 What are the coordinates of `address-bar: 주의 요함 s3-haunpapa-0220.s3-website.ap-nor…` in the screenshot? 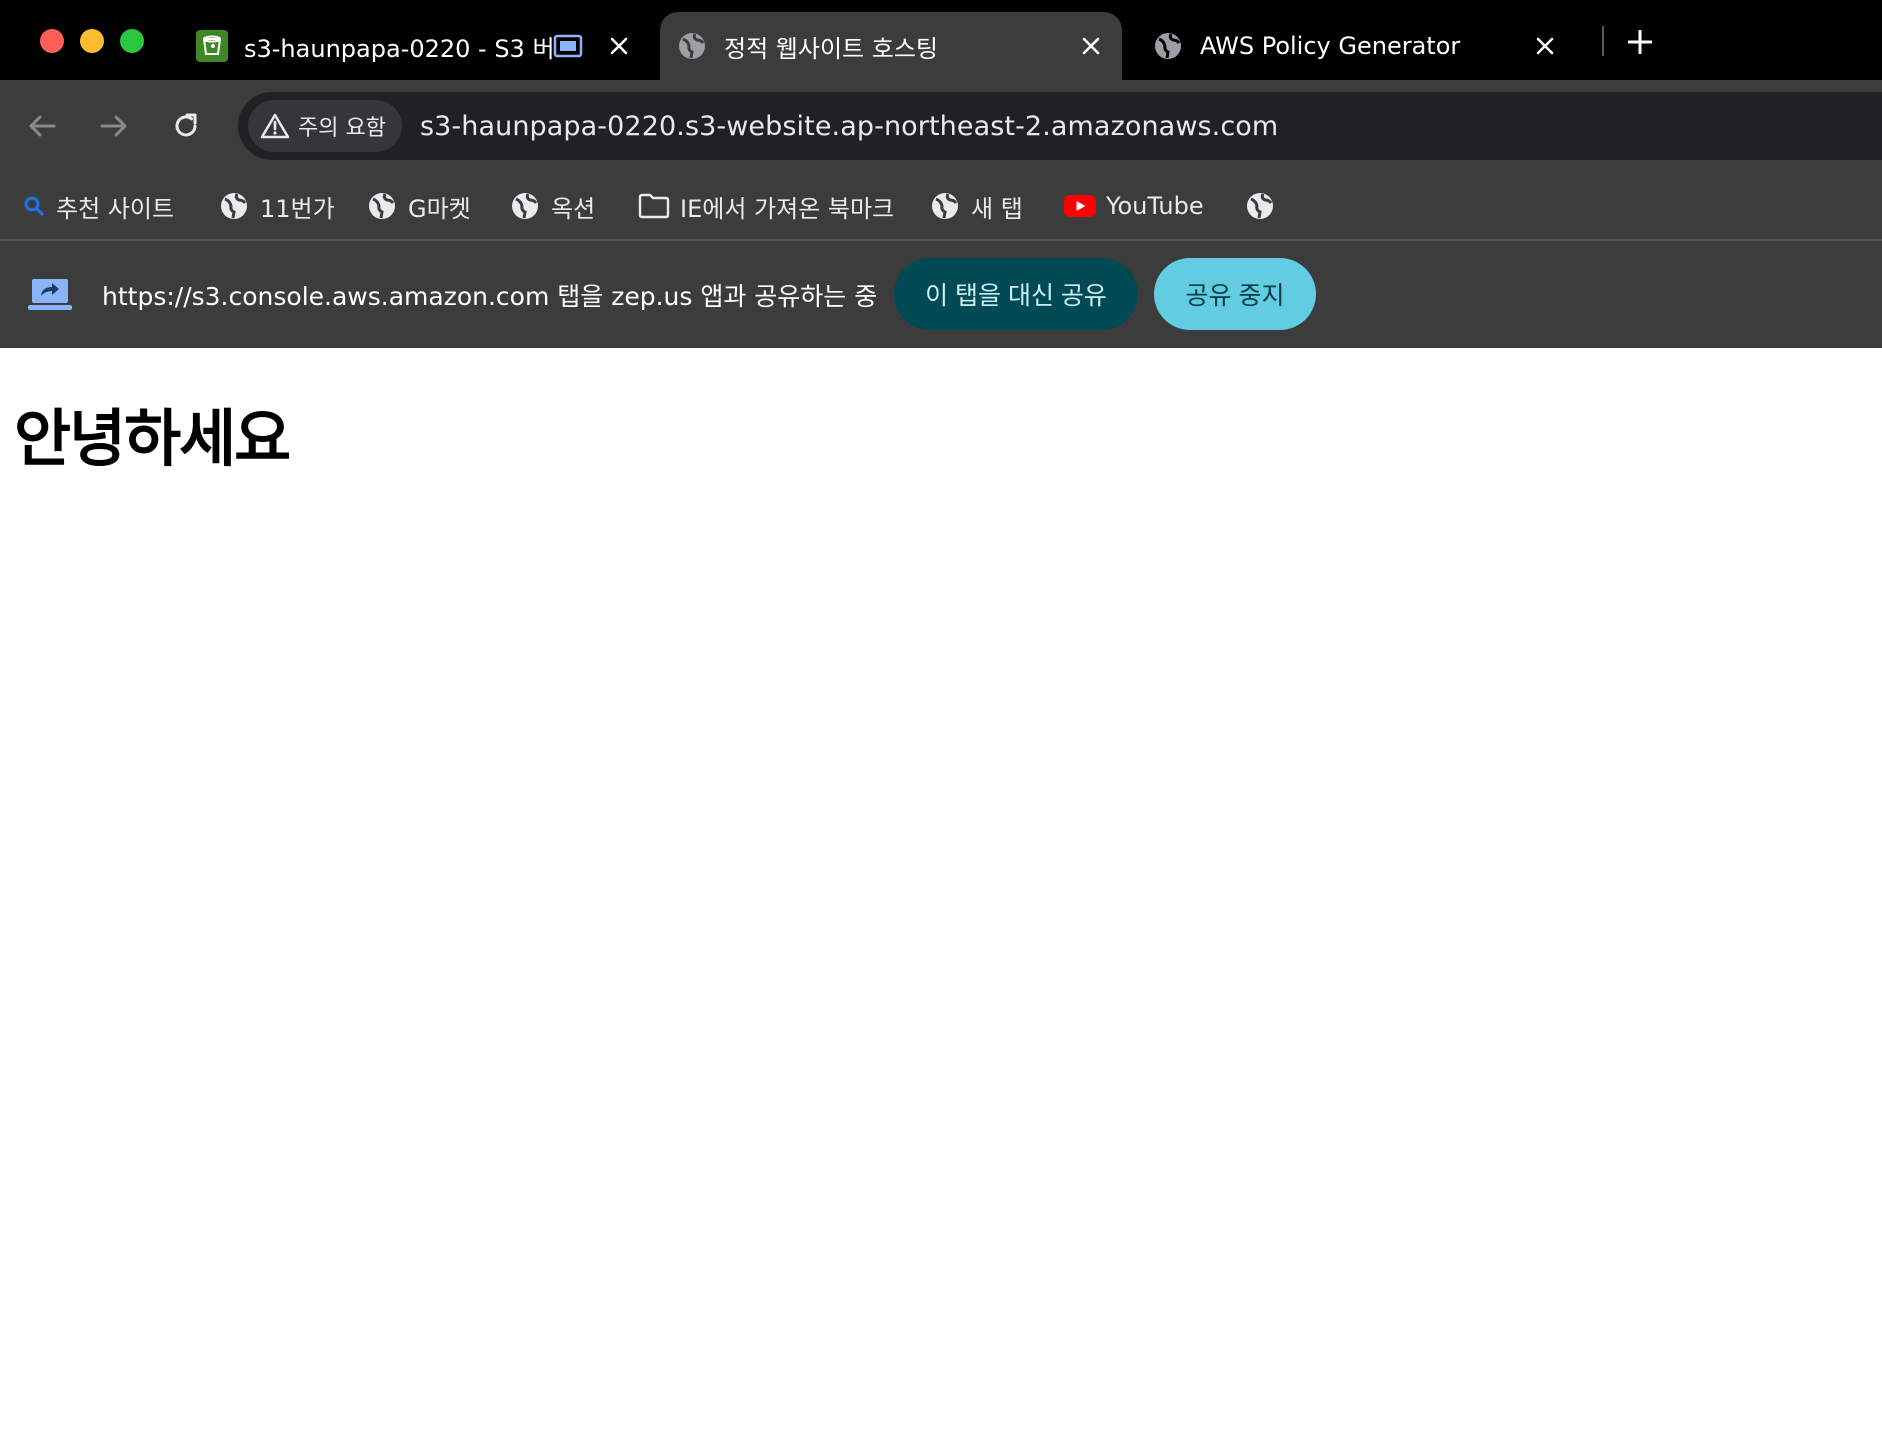 It's located at (1060, 126).